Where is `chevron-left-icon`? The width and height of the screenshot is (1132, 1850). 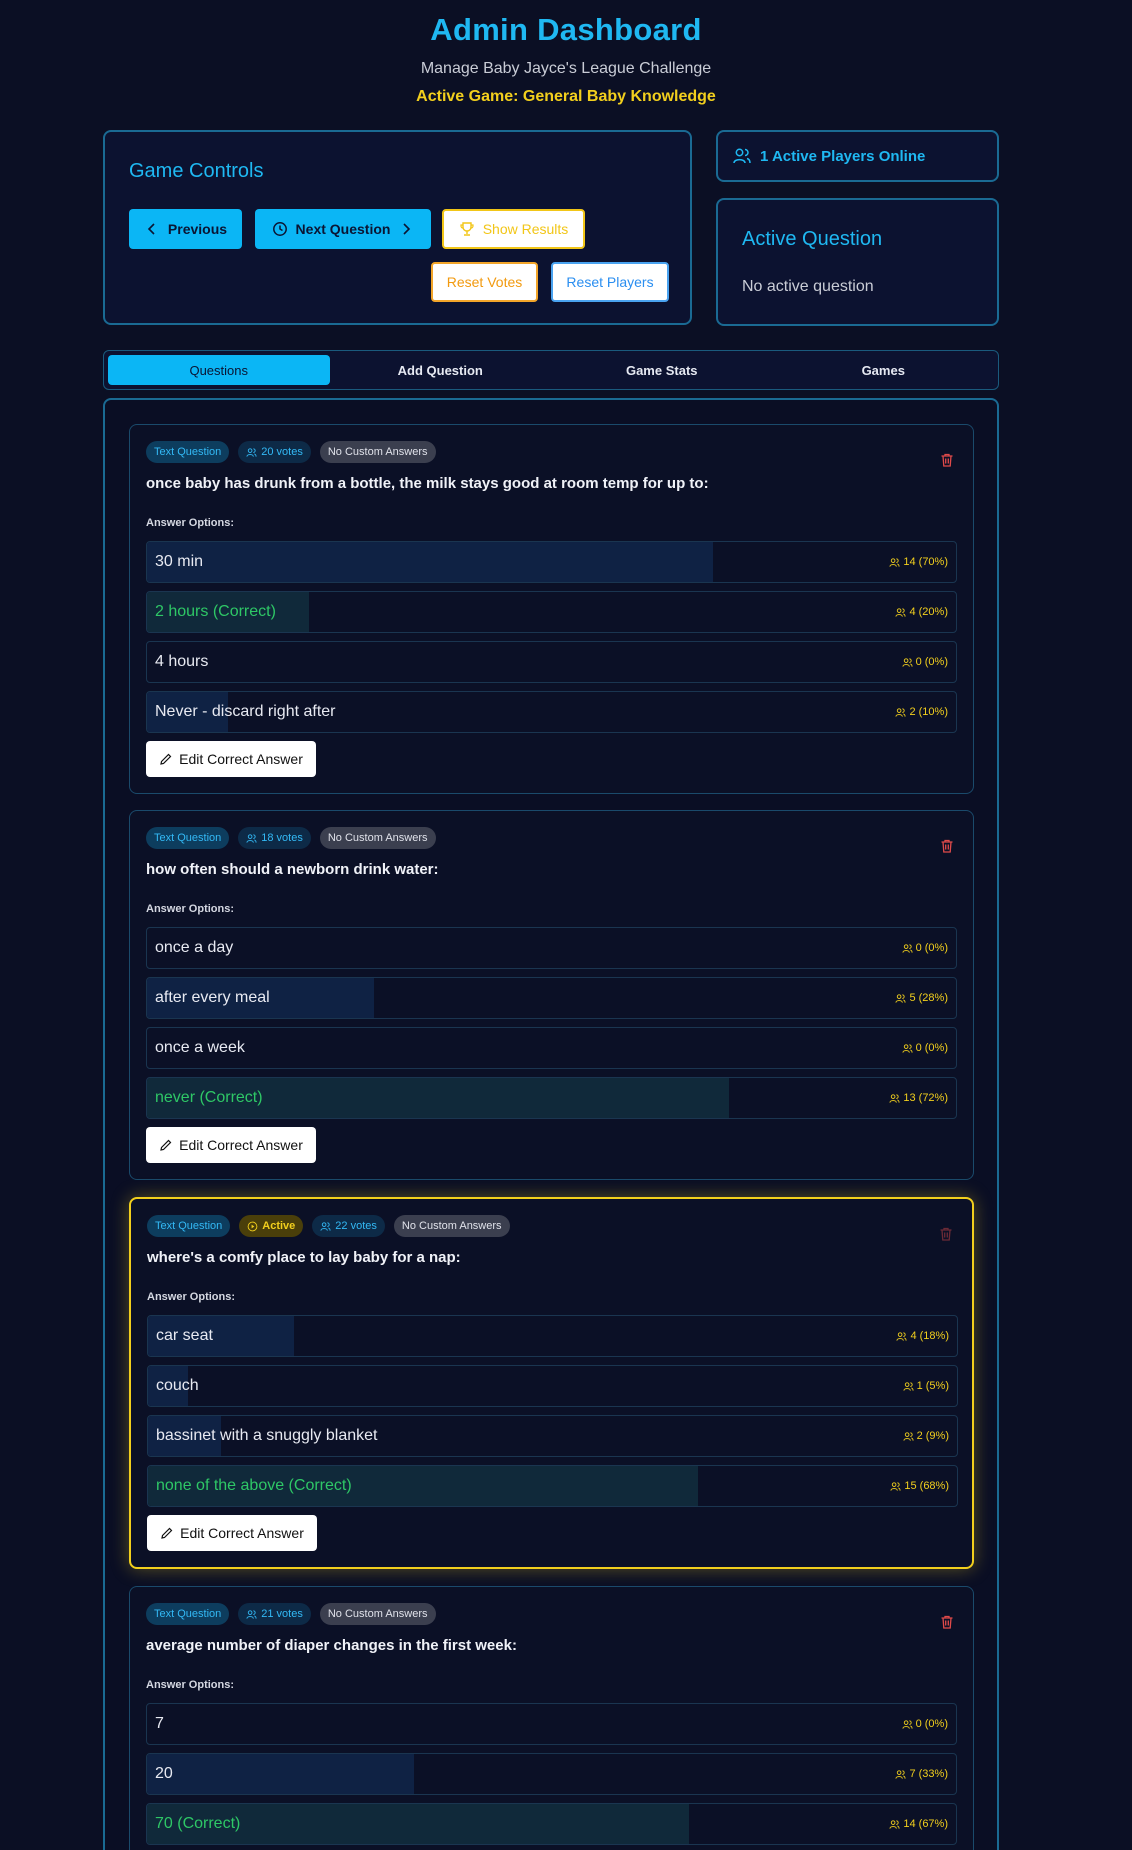
chevron-left-icon is located at coordinates (151, 229).